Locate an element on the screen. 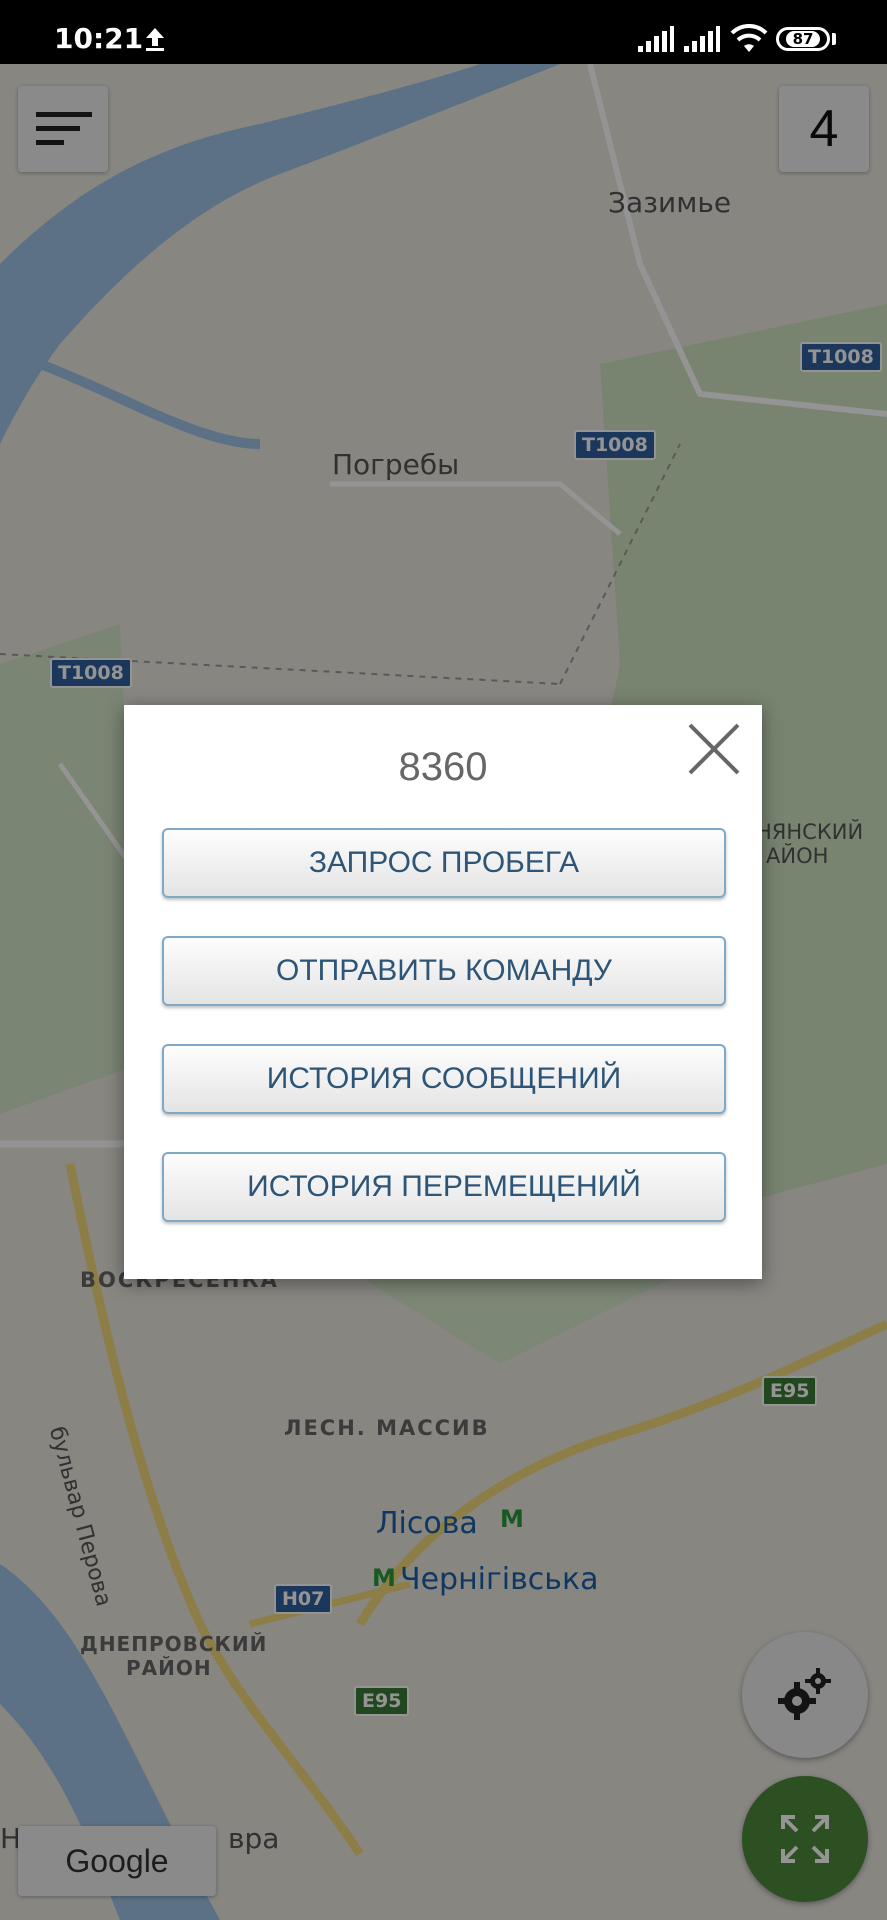  mileage-request-button: ЗАПРОС ПРОБЕГА is located at coordinates (444, 863).